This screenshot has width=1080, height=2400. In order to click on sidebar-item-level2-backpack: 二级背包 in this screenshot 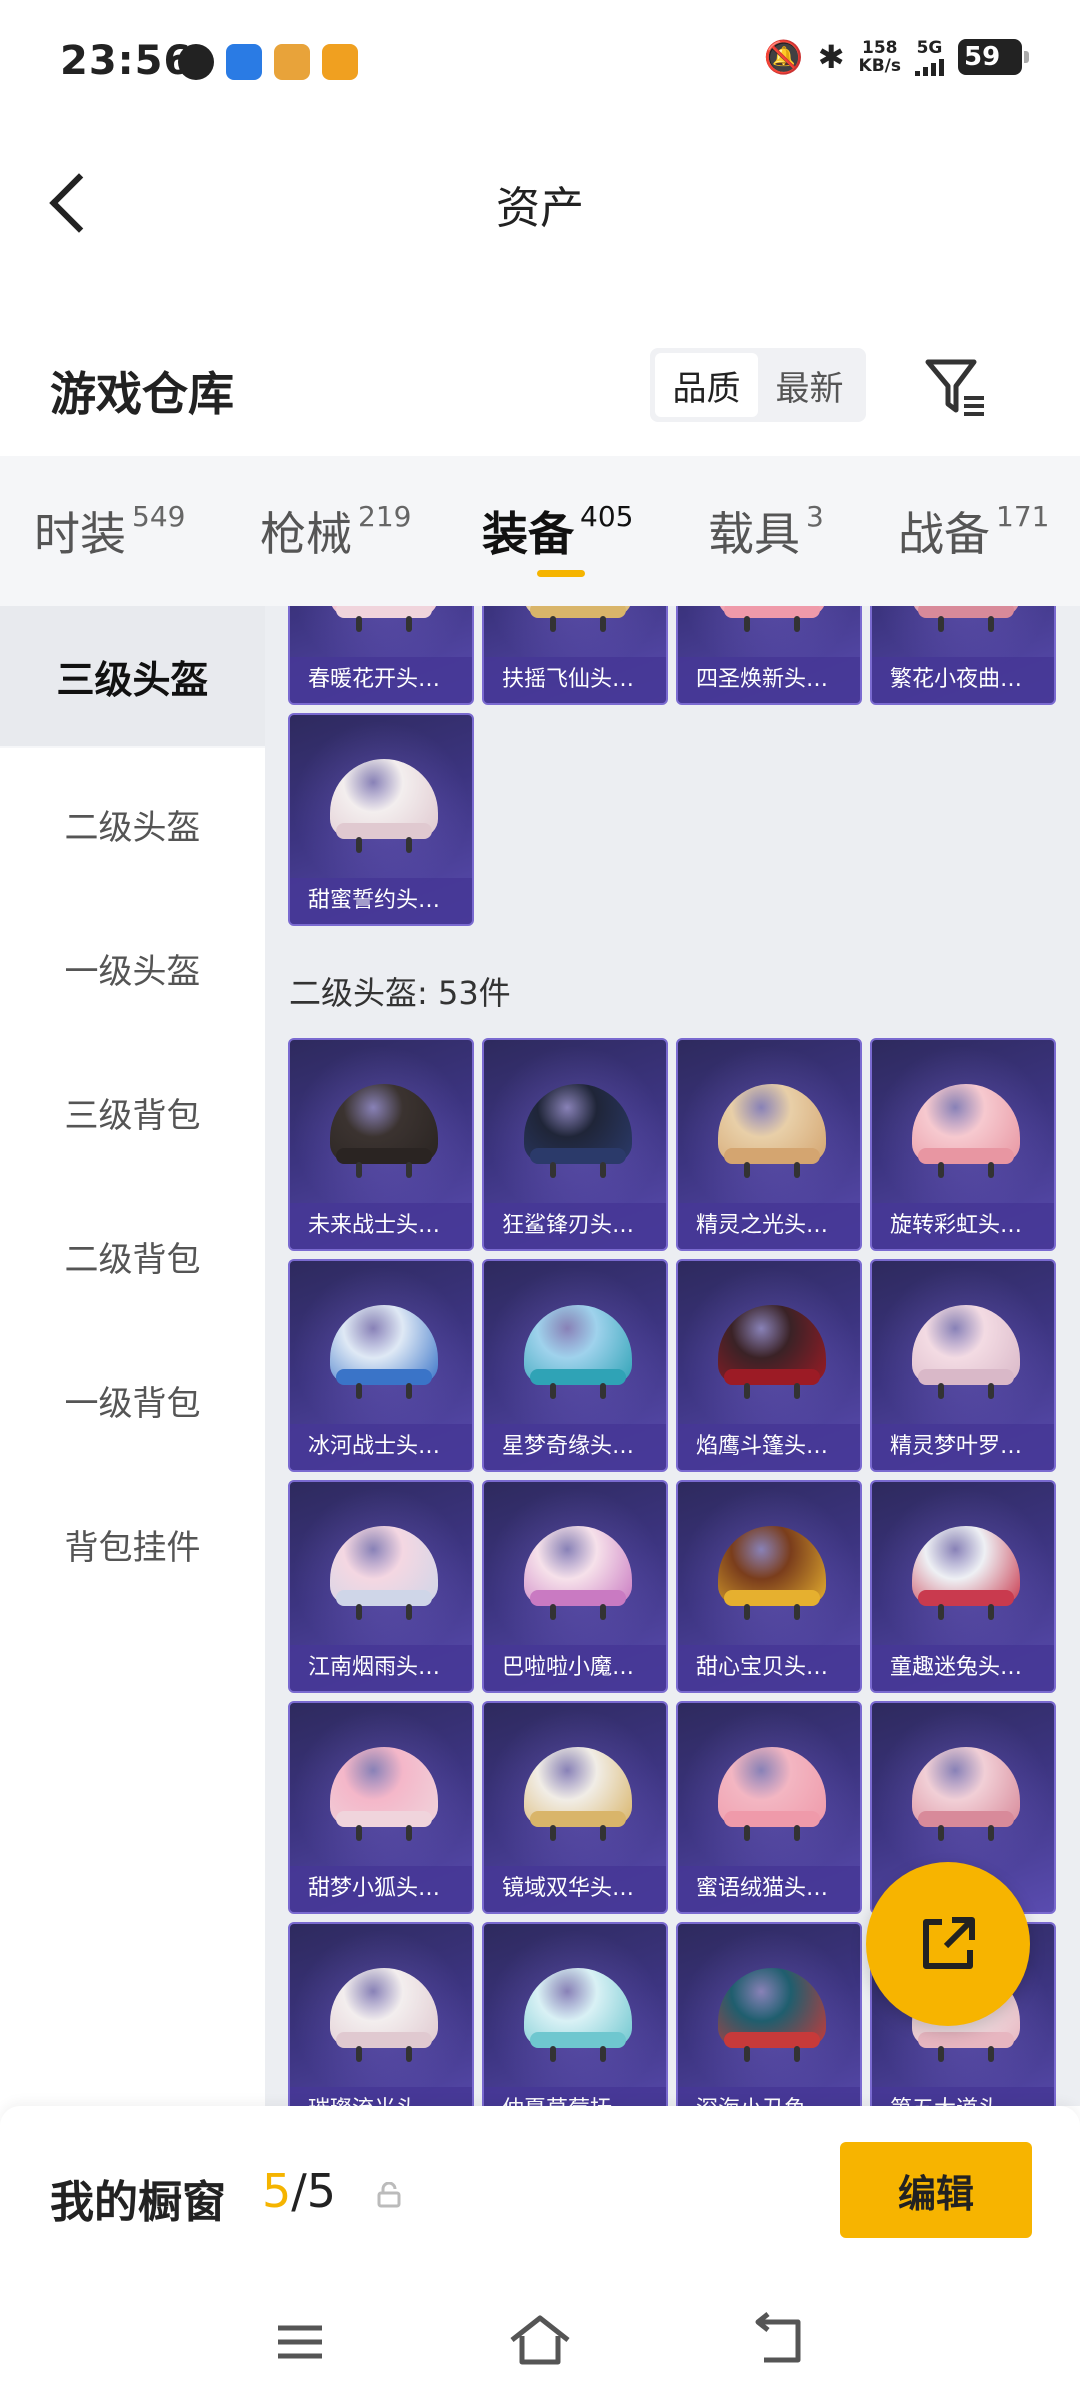, I will do `click(132, 1256)`.